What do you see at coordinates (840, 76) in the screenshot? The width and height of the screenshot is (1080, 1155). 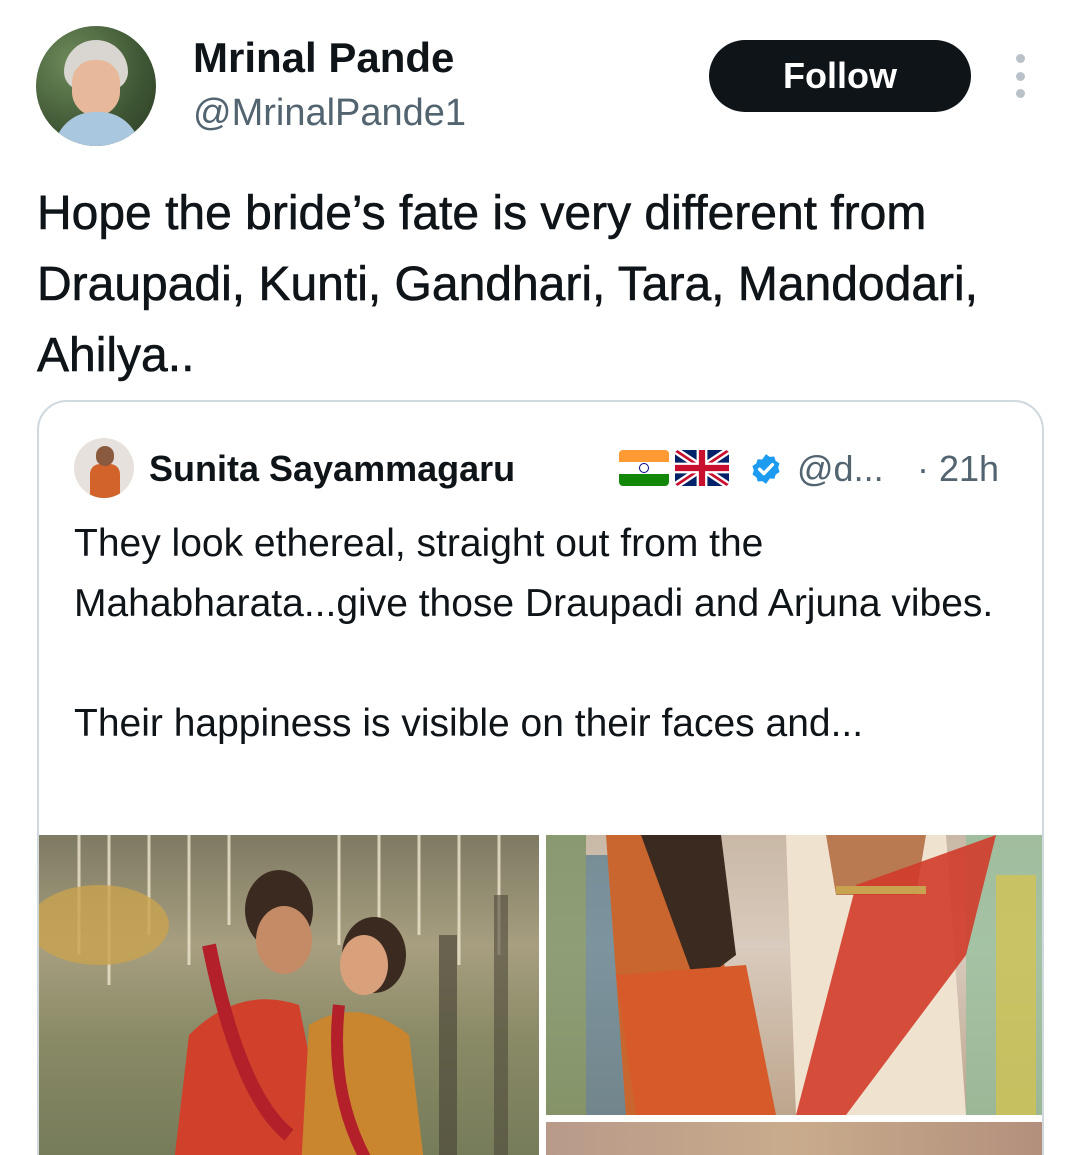 I see `follow-button: Follow` at bounding box center [840, 76].